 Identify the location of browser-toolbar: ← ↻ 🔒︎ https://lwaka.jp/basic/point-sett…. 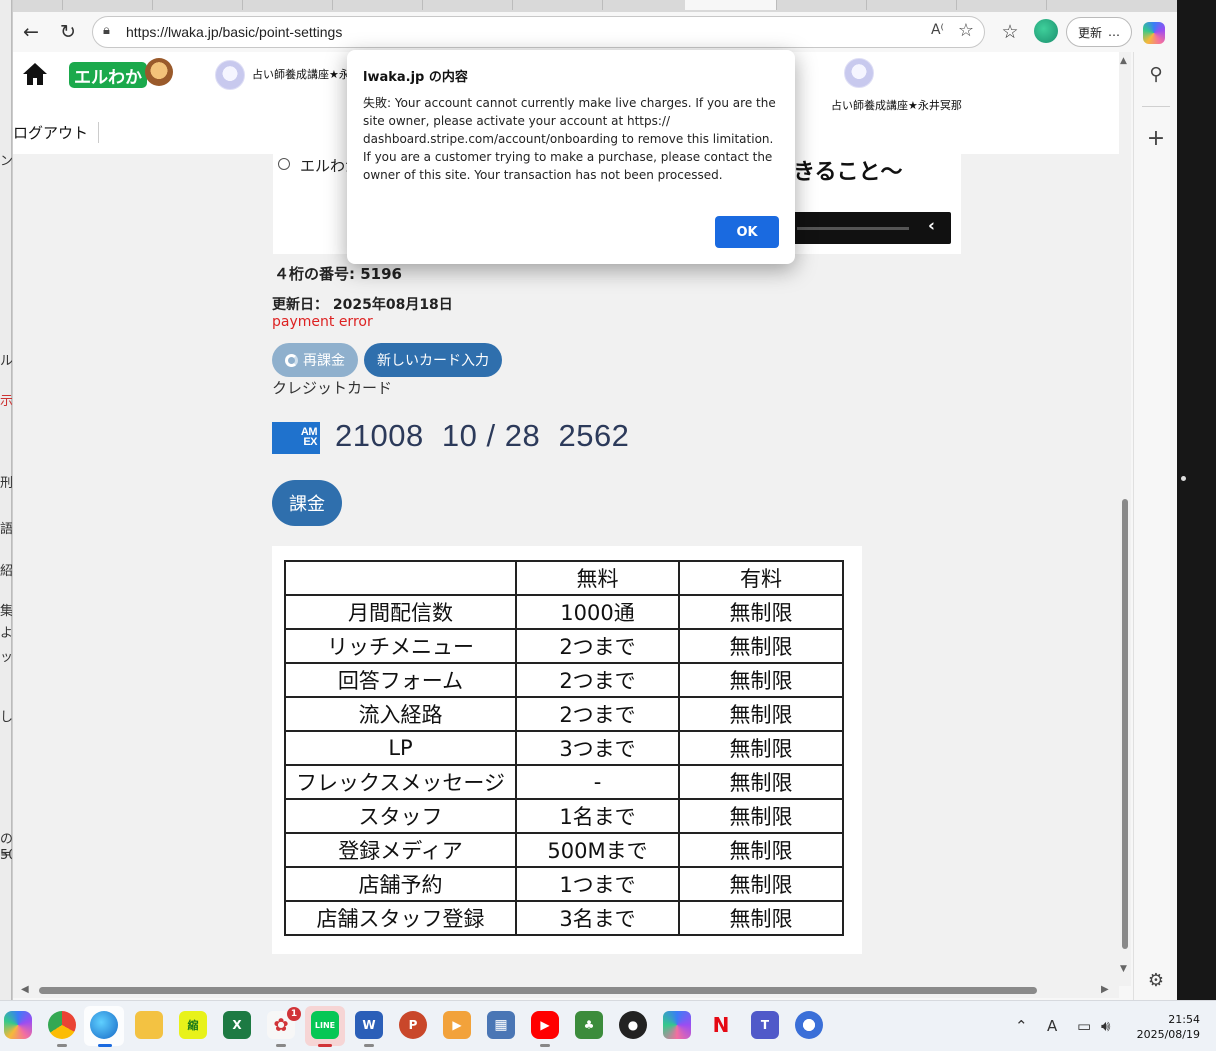
(595, 32).